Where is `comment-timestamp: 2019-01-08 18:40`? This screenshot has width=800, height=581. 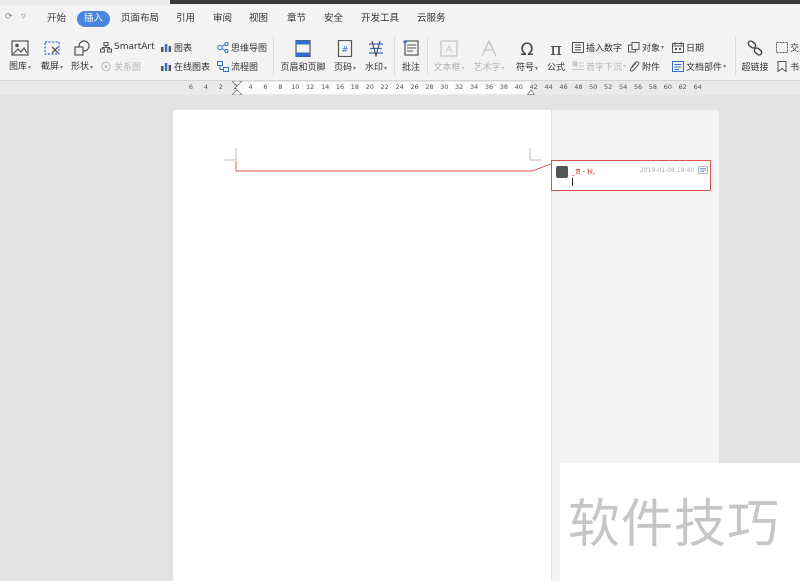 comment-timestamp: 2019-01-08 18:40 is located at coordinates (667, 170).